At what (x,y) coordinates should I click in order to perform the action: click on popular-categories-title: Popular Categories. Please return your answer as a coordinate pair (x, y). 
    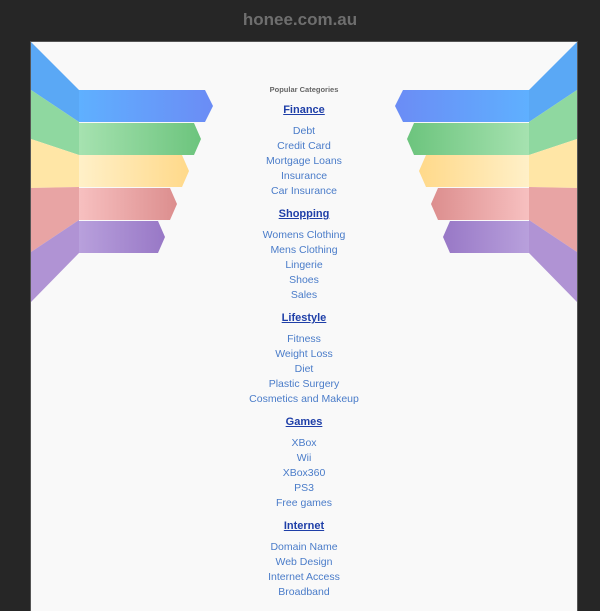
    Looking at the image, I should click on (304, 89).